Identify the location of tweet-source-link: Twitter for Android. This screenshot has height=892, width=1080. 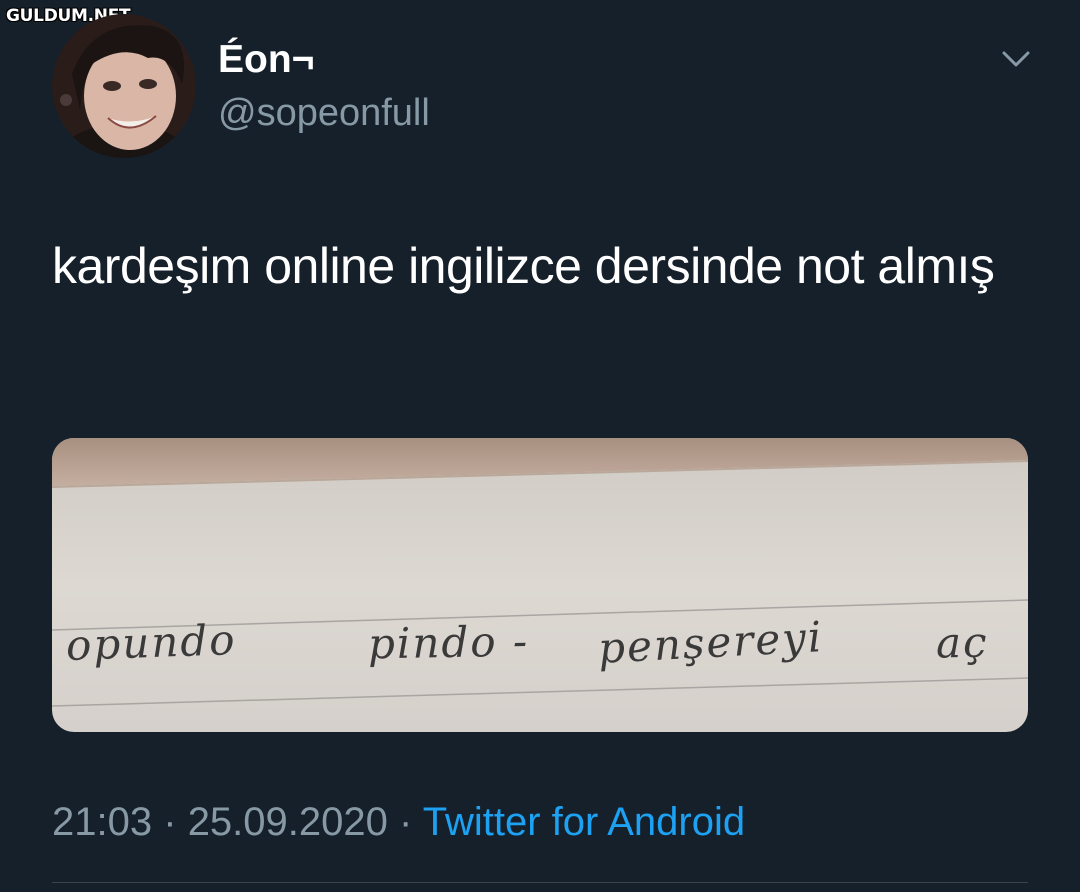
(584, 822).